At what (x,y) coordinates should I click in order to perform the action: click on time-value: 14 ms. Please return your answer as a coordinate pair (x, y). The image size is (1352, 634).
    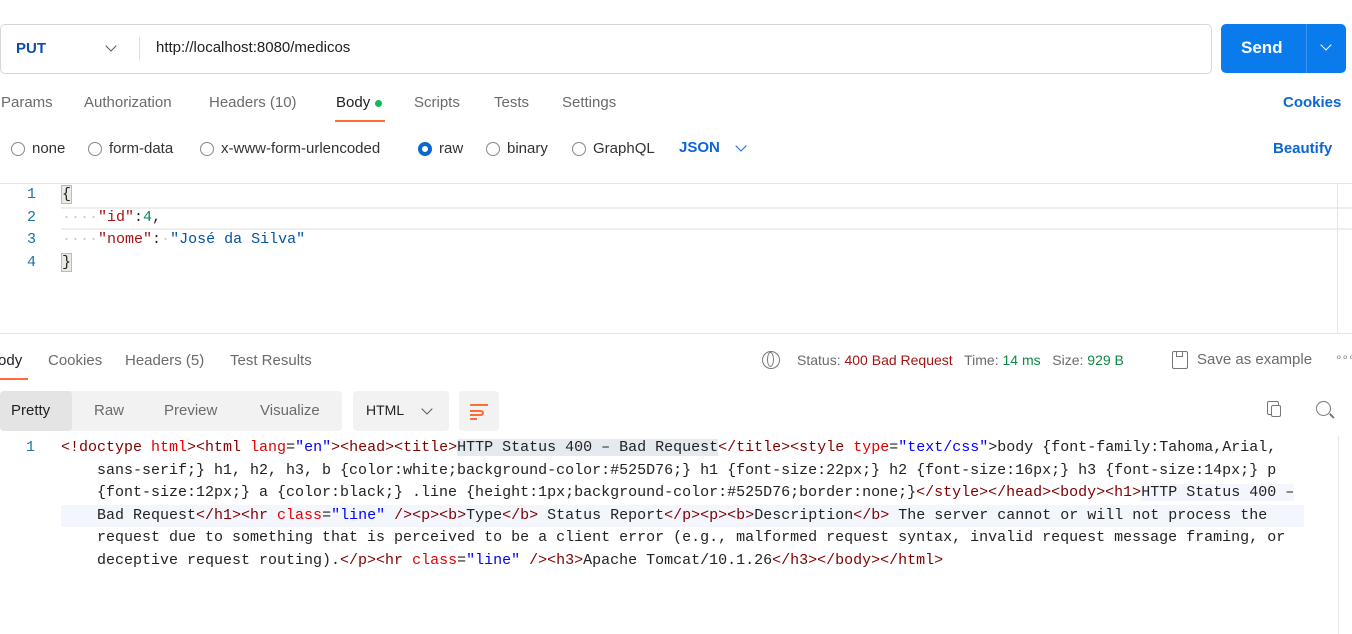
    Looking at the image, I should click on (1021, 360).